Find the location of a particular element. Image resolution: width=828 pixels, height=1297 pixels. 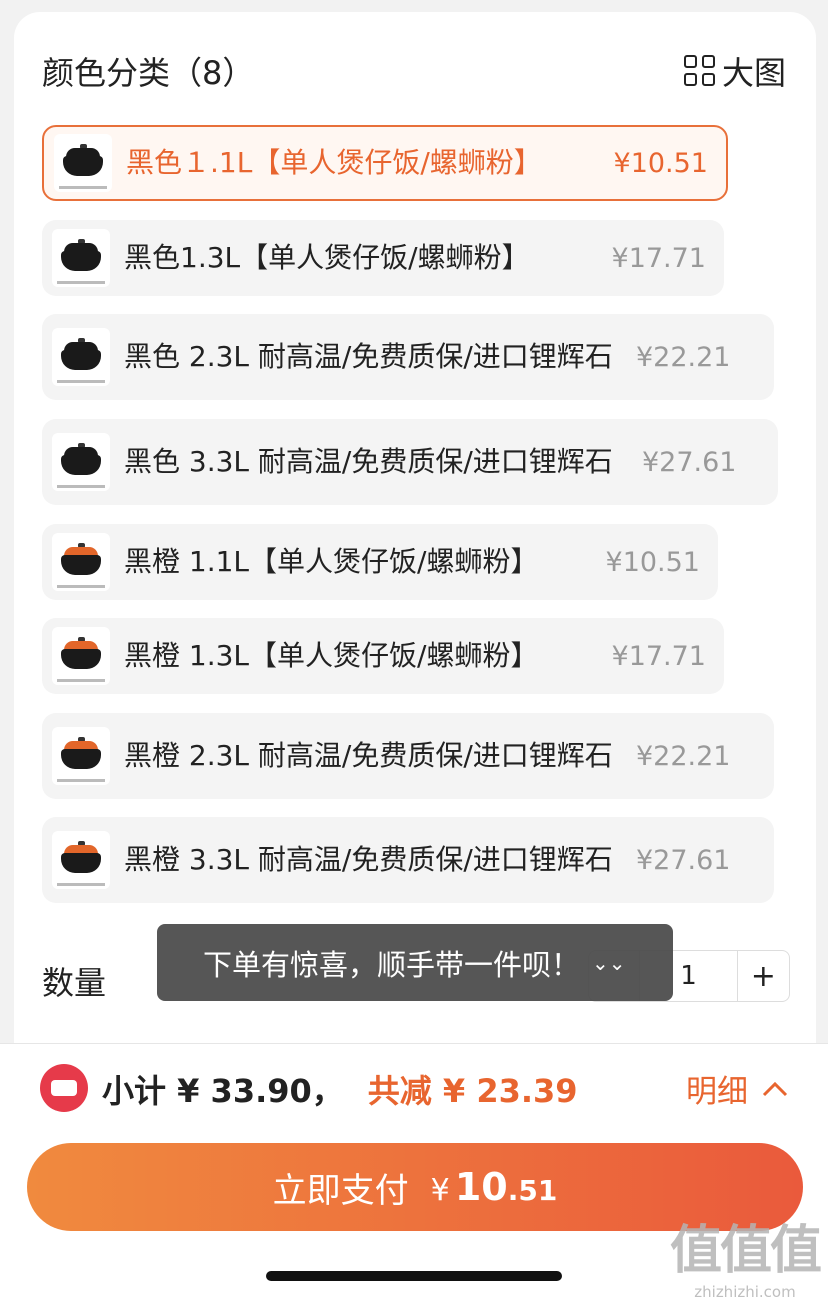

detail-label: 明细 is located at coordinates (717, 1092).